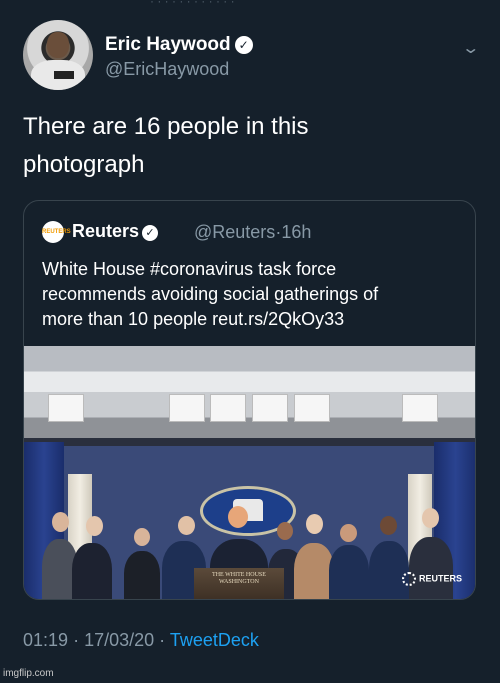 This screenshot has height=683, width=500. What do you see at coordinates (248, 146) in the screenshot?
I see `tweet-text: There are 16 people in this photograph` at bounding box center [248, 146].